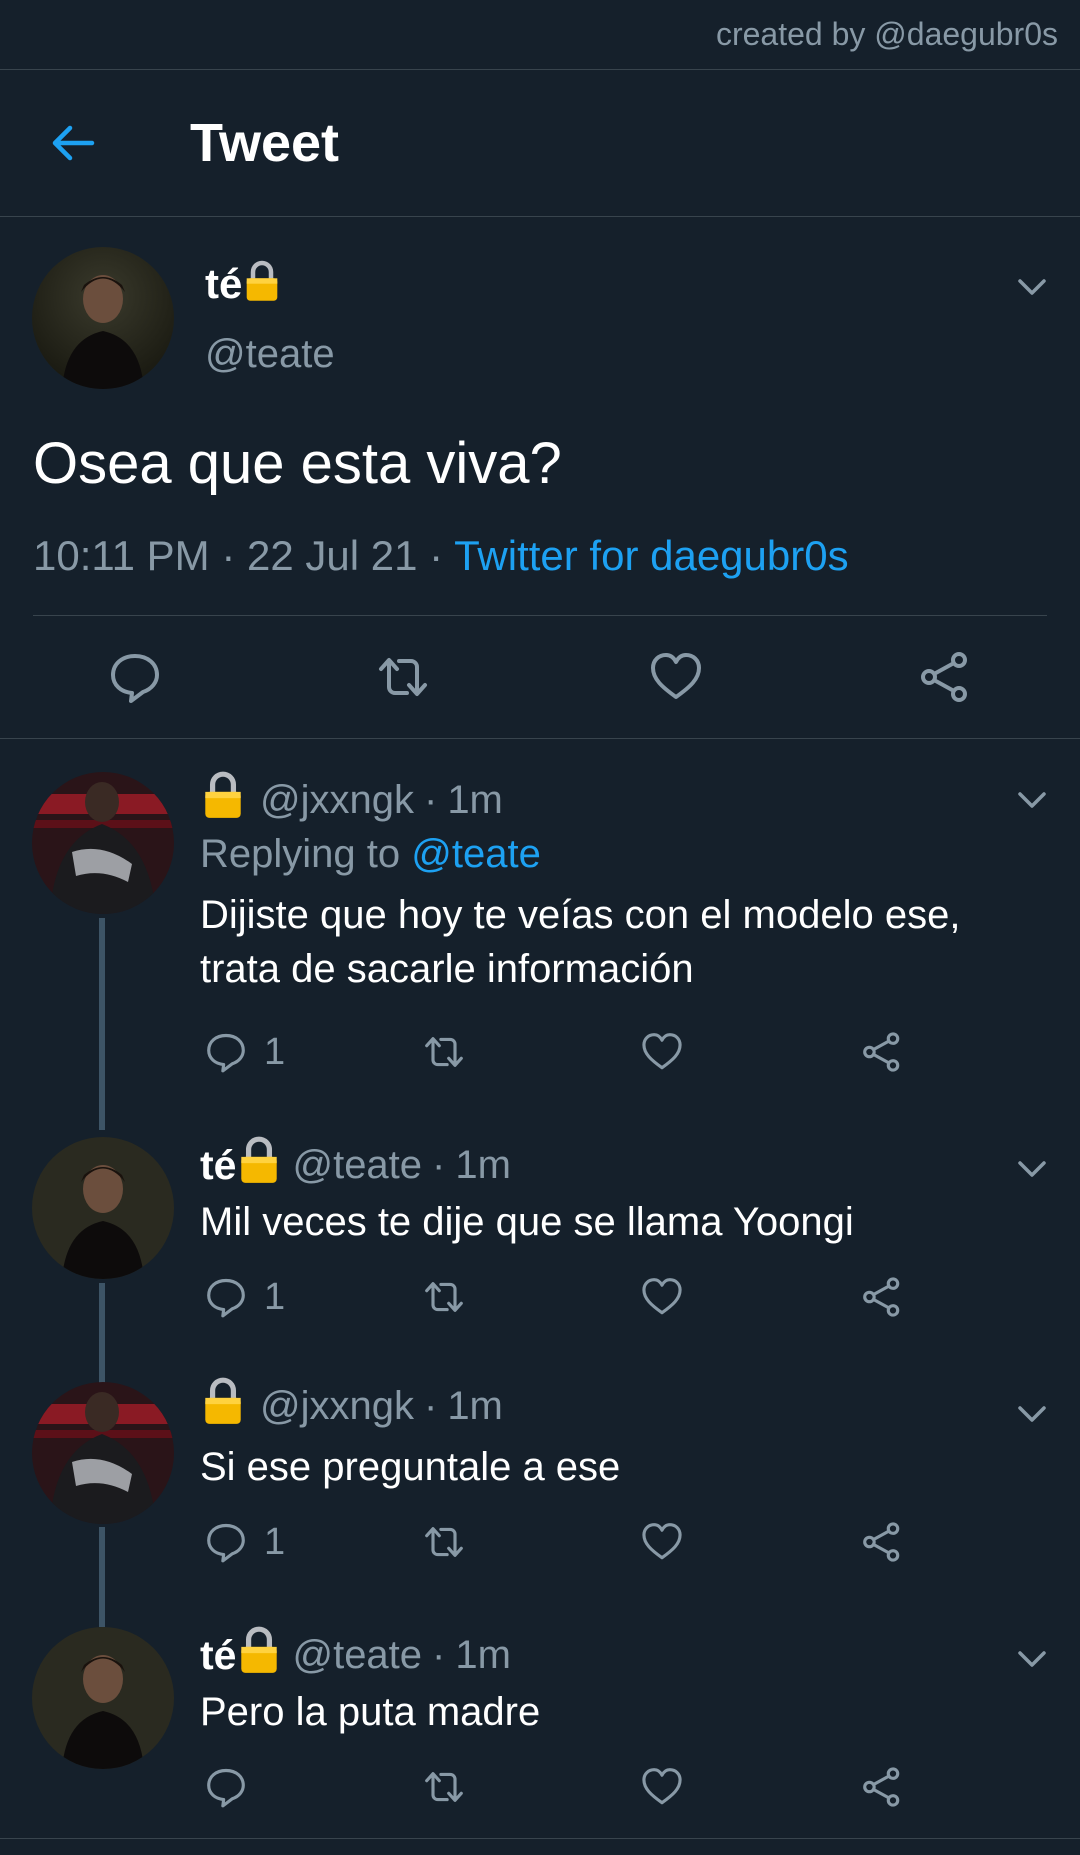 The image size is (1080, 1855). Describe the element at coordinates (540, 1490) in the screenshot. I see `reply-tweet: @jxxngk · 1m Si ese preguntale a ese 1` at that location.